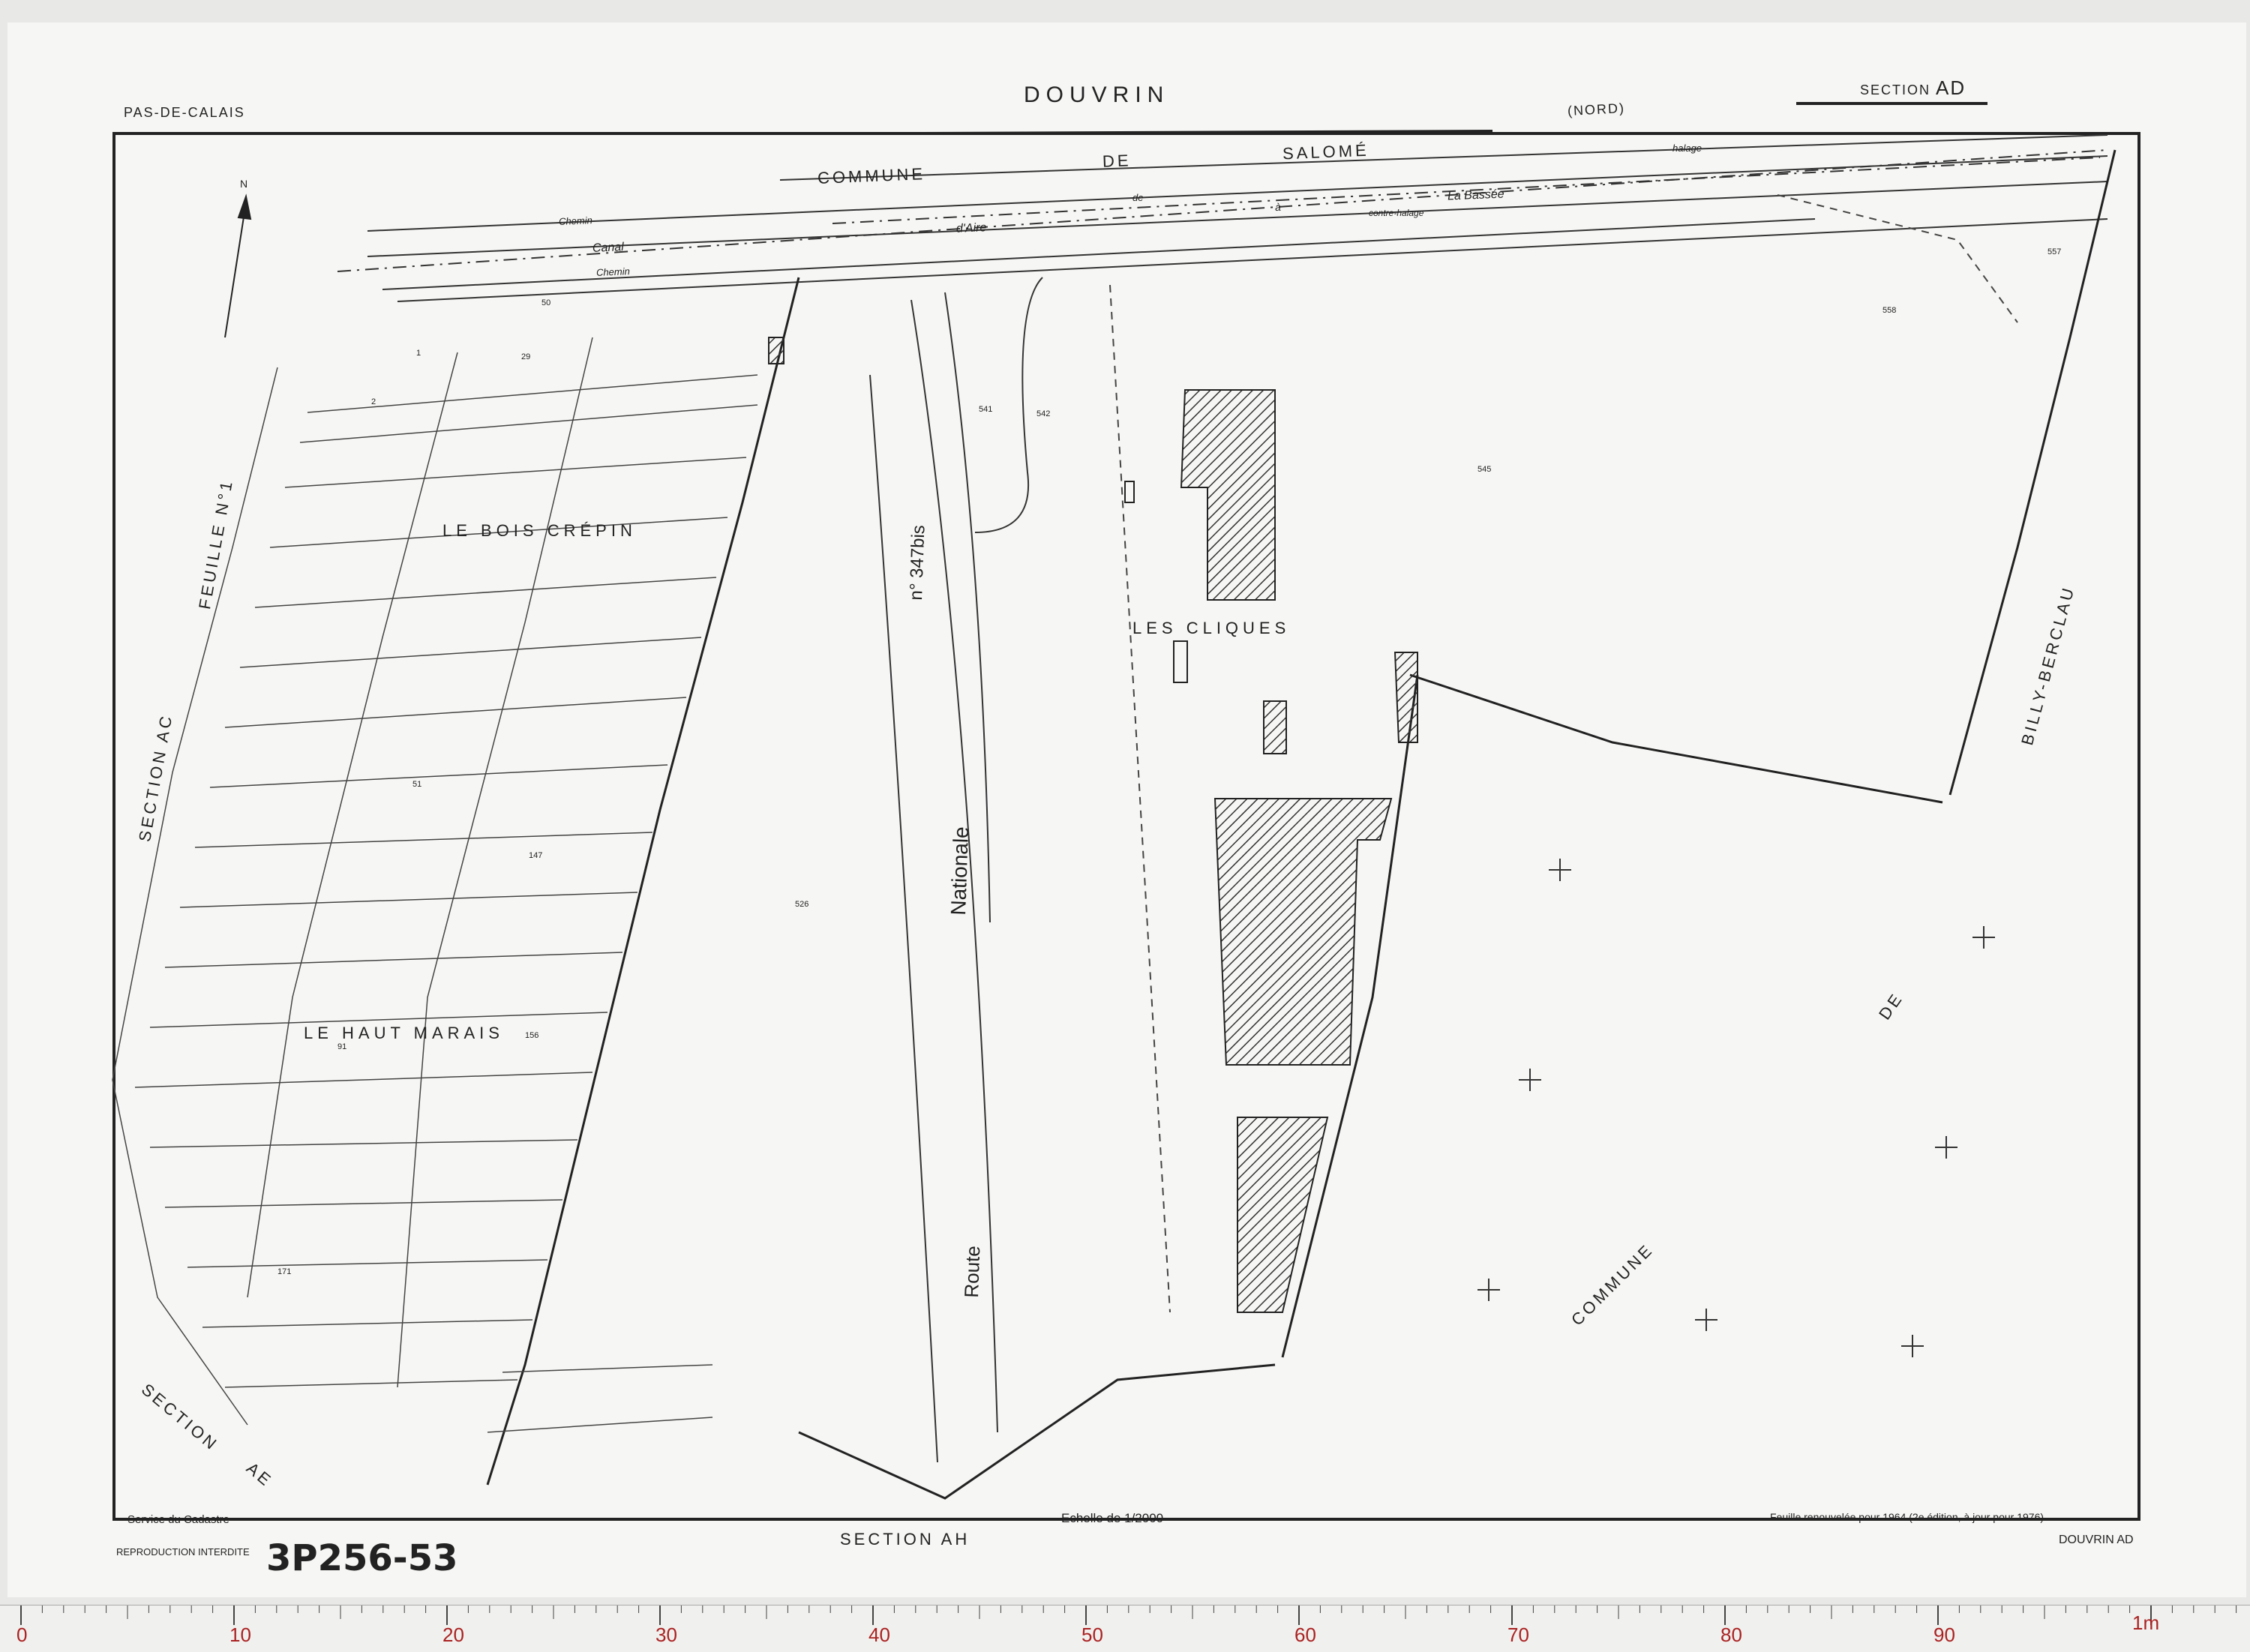 This screenshot has height=1652, width=2250. I want to click on footer-scale: Echelle de 1/2000, so click(1112, 1518).